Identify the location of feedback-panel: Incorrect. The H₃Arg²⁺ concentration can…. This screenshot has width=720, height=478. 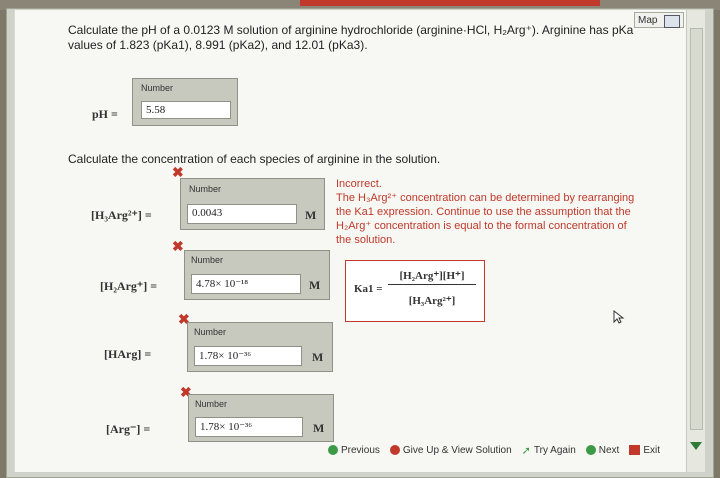
(486, 212).